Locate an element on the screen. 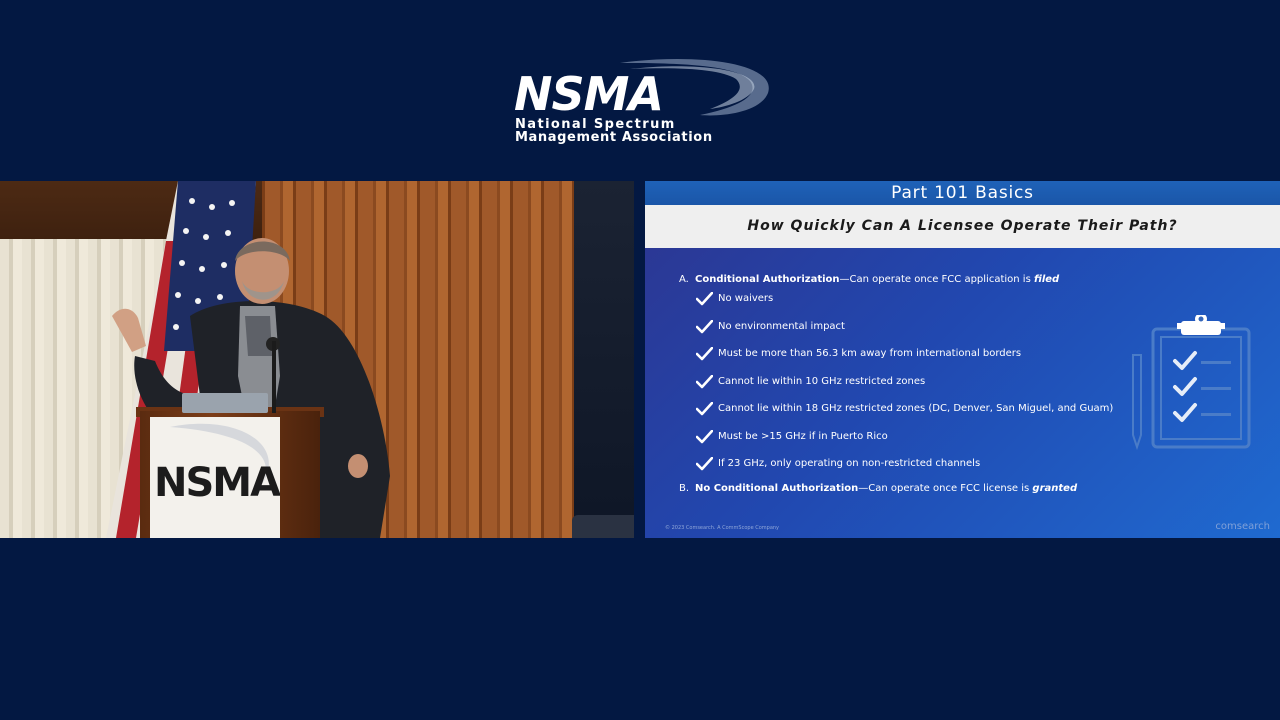 The height and width of the screenshot is (720, 1280). background-dark is located at coordinates (604, 359).